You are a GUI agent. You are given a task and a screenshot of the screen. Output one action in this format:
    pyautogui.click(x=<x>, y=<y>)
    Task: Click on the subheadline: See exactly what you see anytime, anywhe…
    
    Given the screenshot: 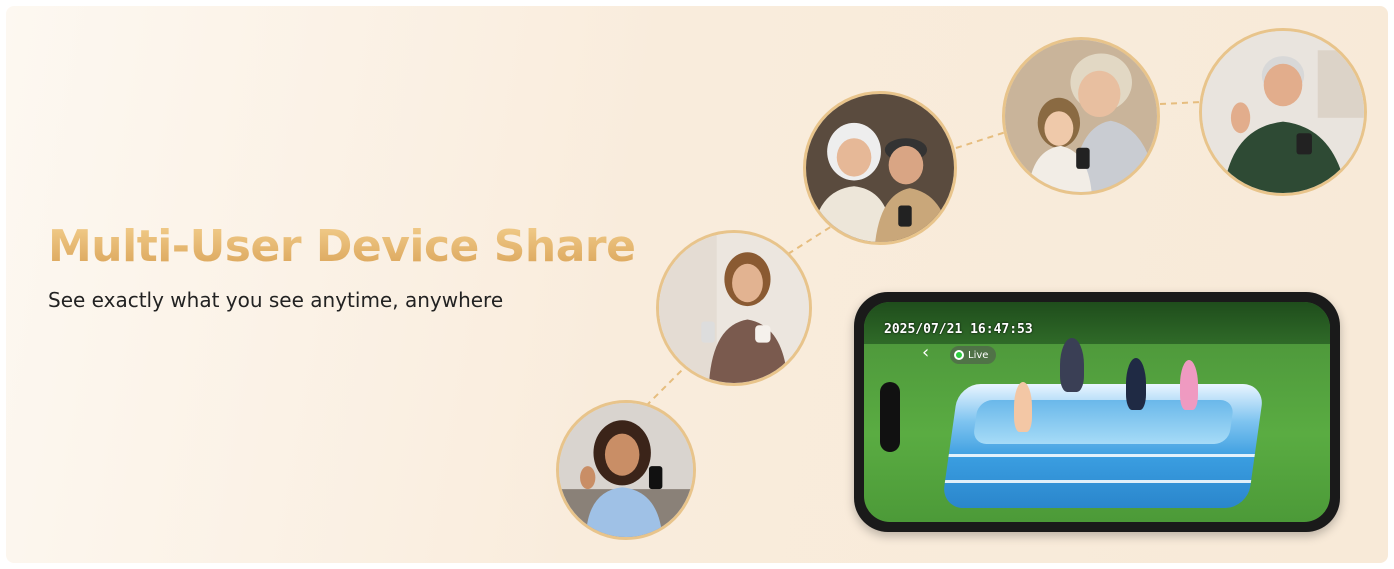 What is the action you would take?
    pyautogui.click(x=276, y=300)
    